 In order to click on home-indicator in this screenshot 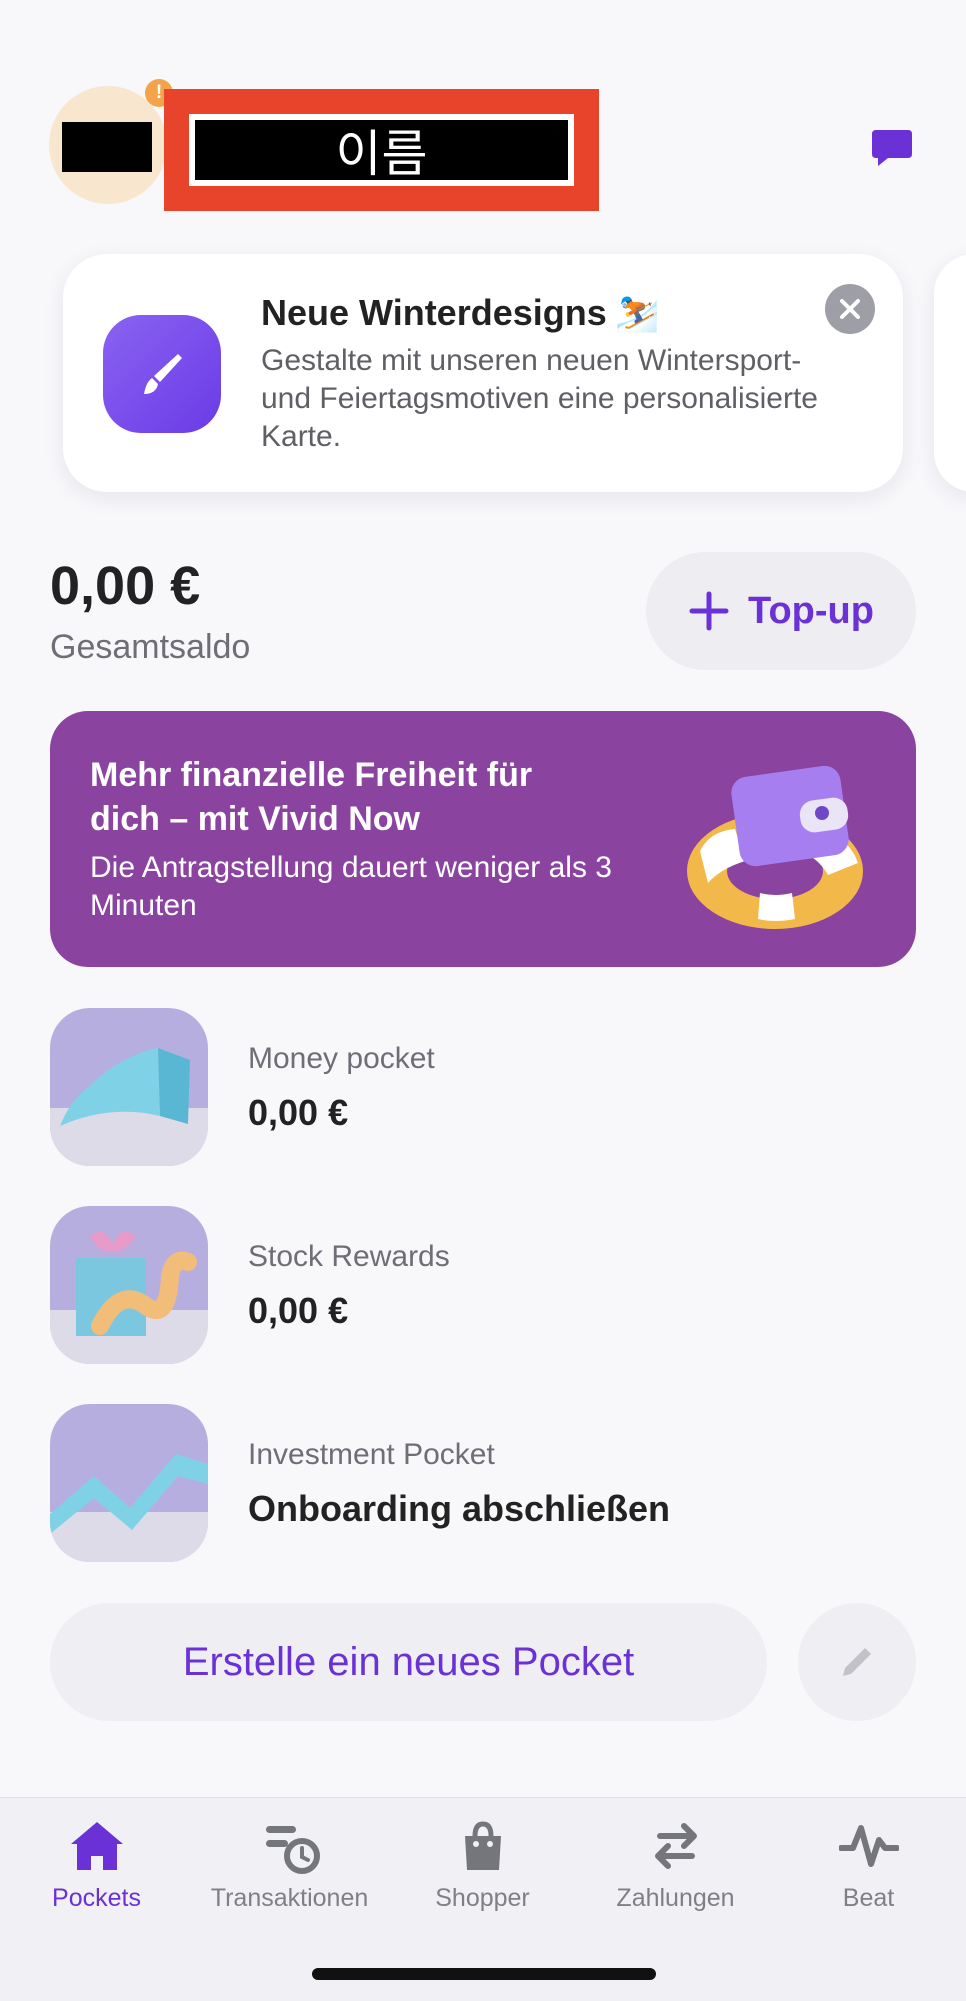, I will do `click(484, 1974)`.